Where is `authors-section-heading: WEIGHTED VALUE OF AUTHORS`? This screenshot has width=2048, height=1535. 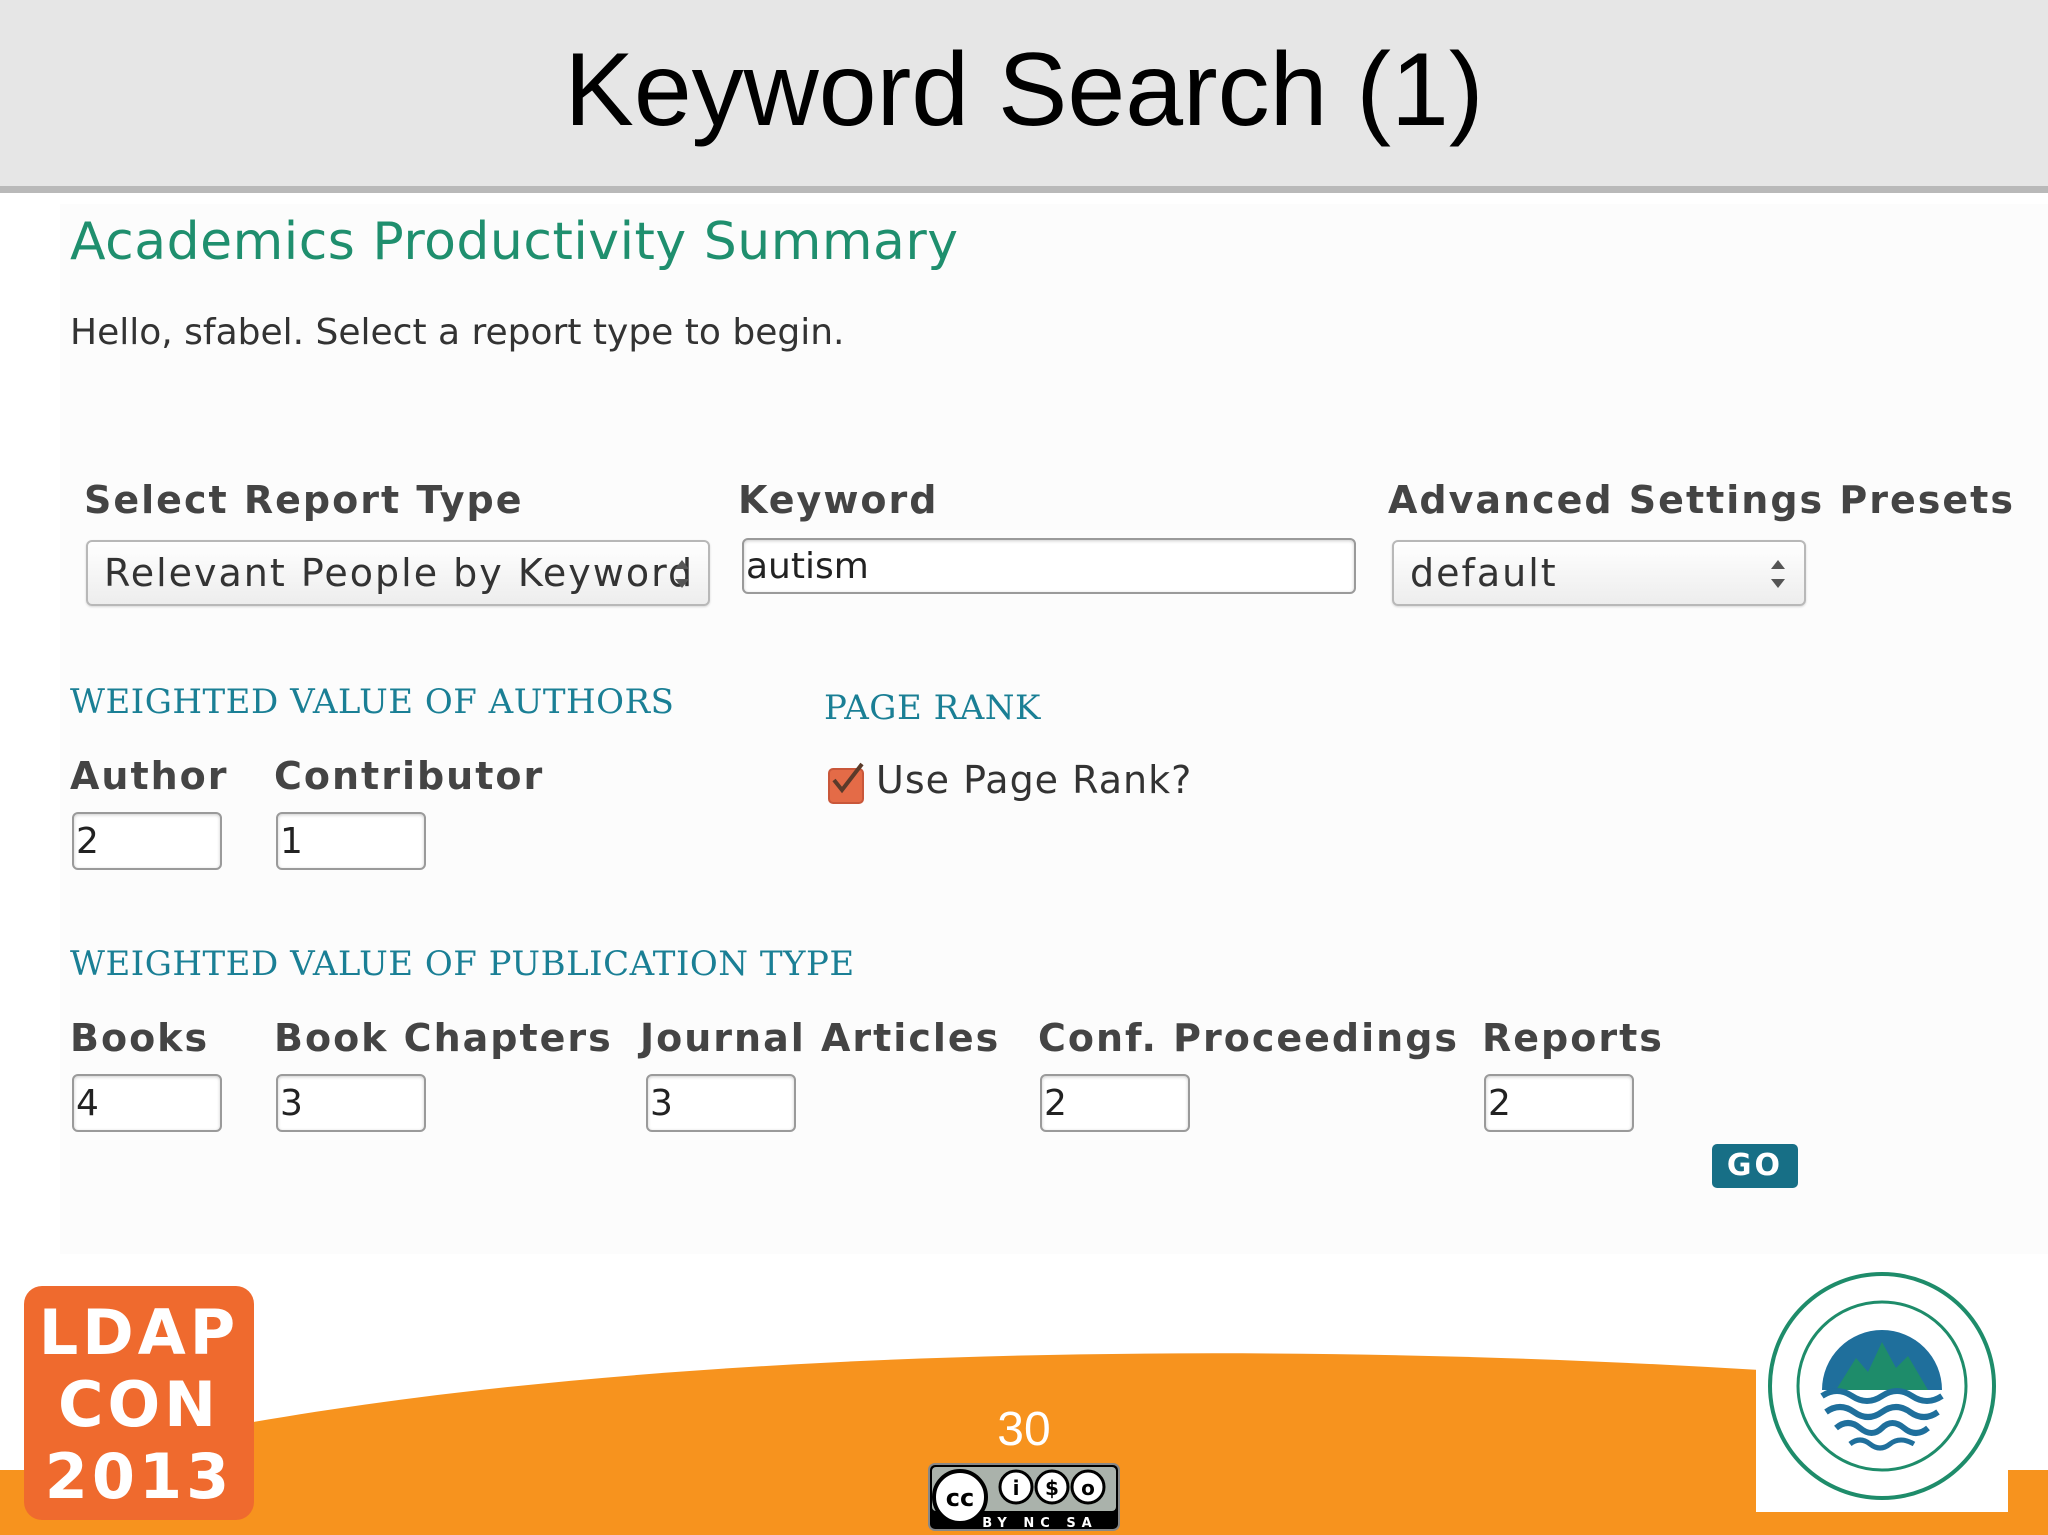 authors-section-heading: WEIGHTED VALUE OF AUTHORS is located at coordinates (372, 702).